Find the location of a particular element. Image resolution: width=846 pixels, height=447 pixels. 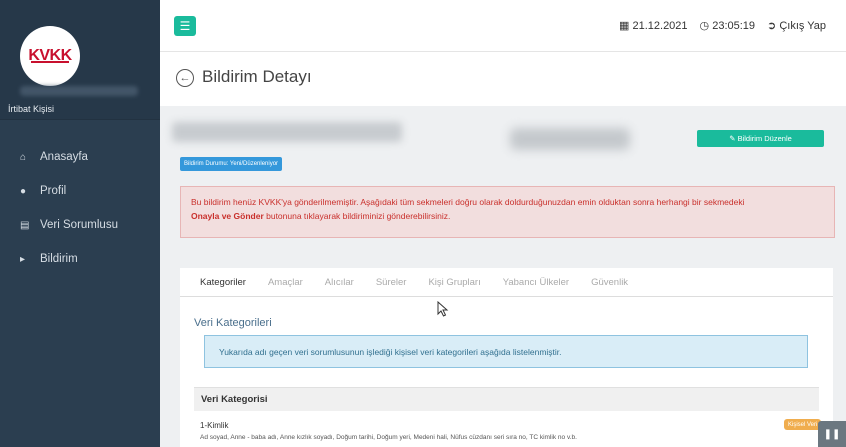

sidebar-item-veri-sorumlusu: ▤ Veri Sorumlusu is located at coordinates (80, 225).